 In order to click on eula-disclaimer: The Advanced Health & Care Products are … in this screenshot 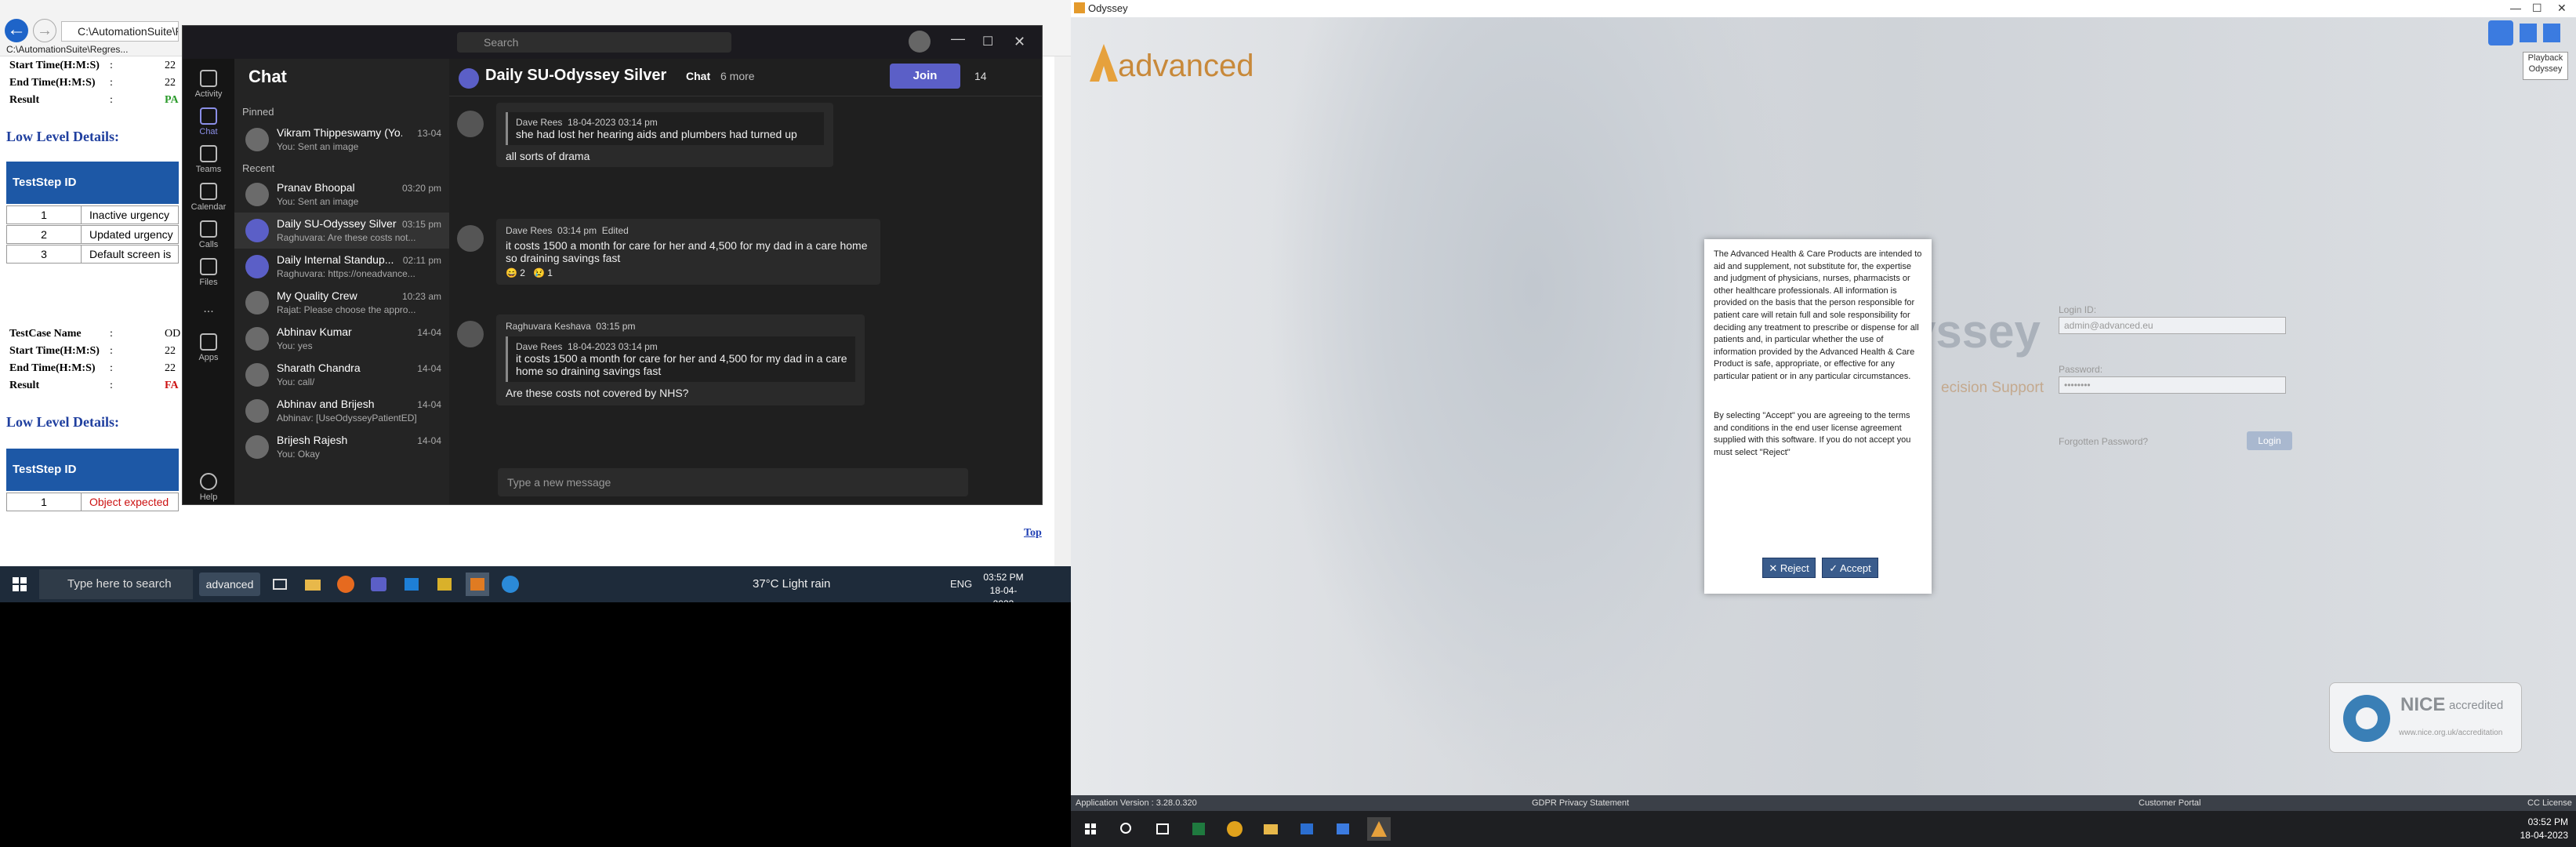, I will do `click(1818, 315)`.